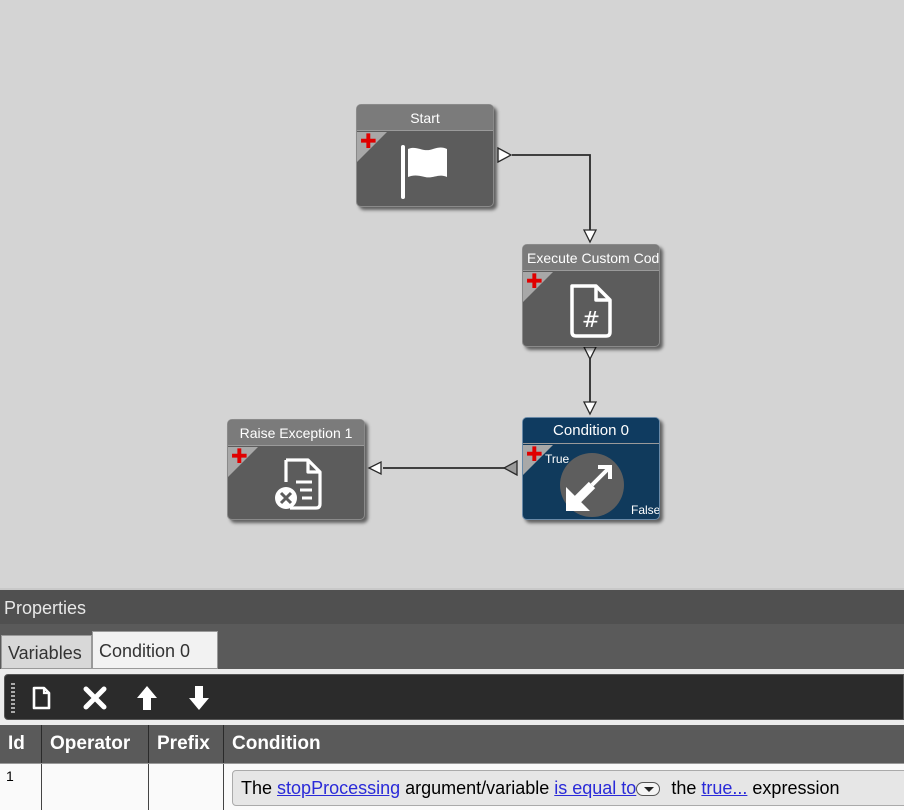 The height and width of the screenshot is (810, 904). Describe the element at coordinates (21, 787) in the screenshot. I see `cell-id: 1` at that location.